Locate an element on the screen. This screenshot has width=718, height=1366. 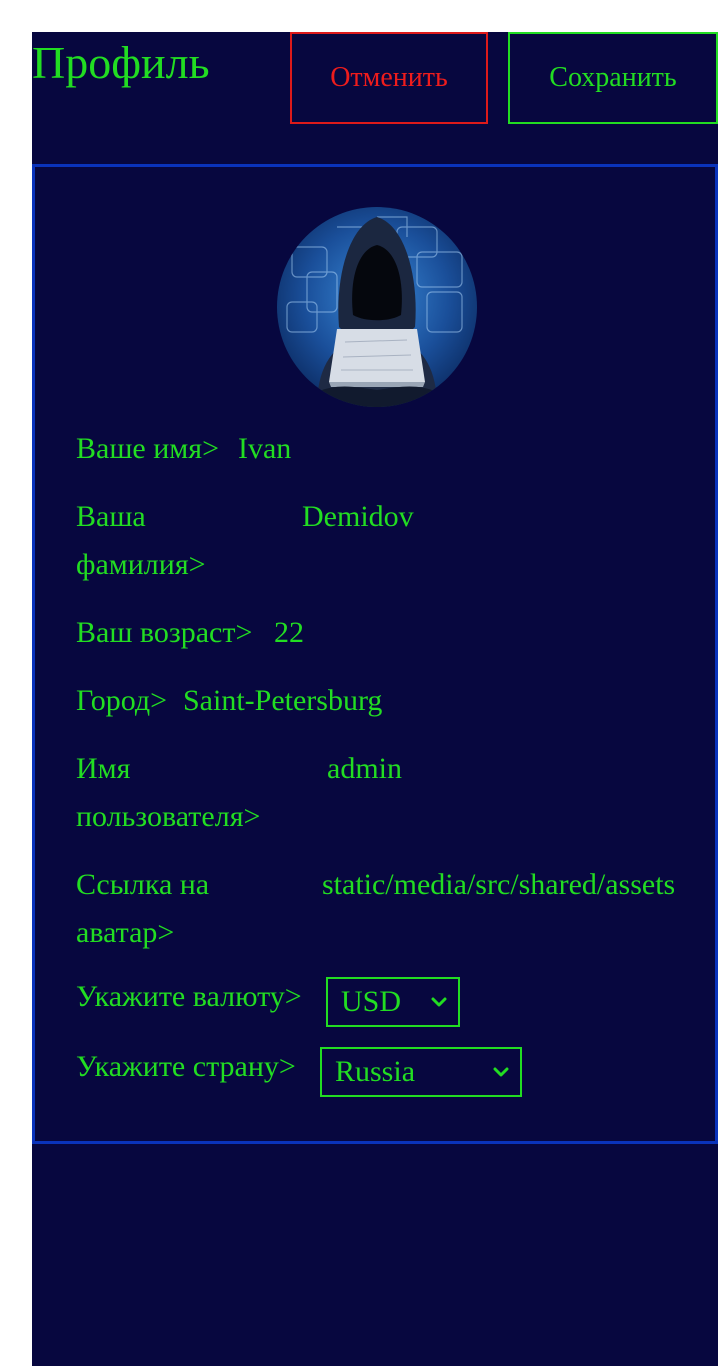
age-row: Ваш возраст> 22 is located at coordinates (376, 633).